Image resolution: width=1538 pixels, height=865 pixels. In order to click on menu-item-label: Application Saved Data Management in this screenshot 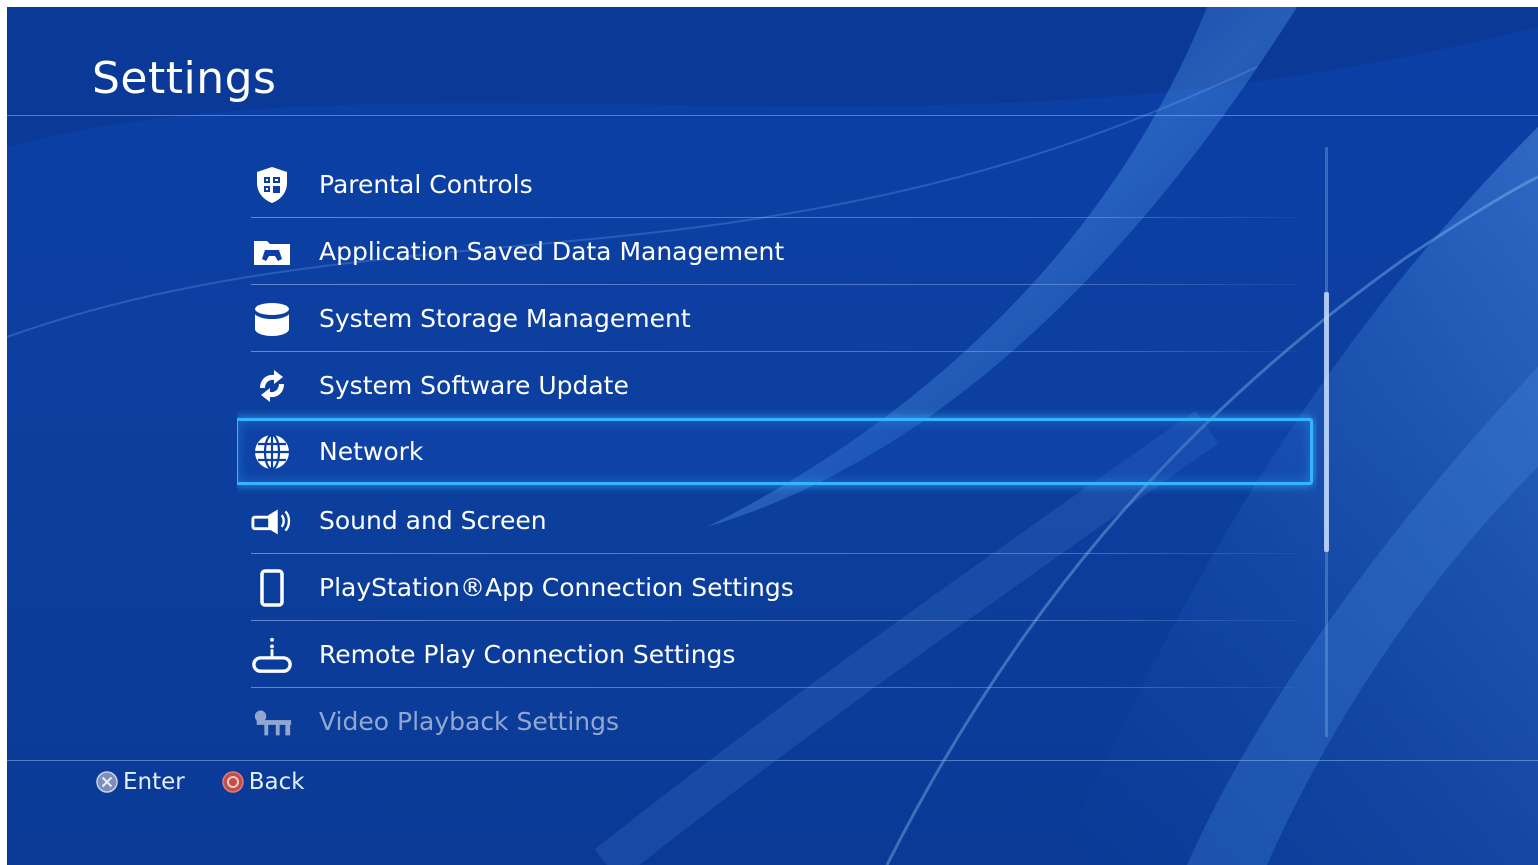, I will do `click(552, 251)`.